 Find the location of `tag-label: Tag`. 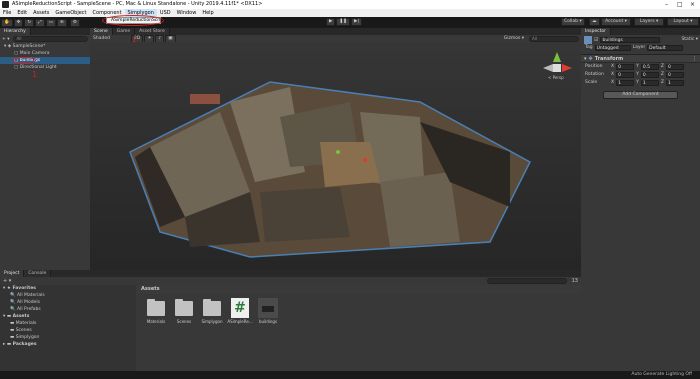

tag-label: Tag is located at coordinates (589, 47).